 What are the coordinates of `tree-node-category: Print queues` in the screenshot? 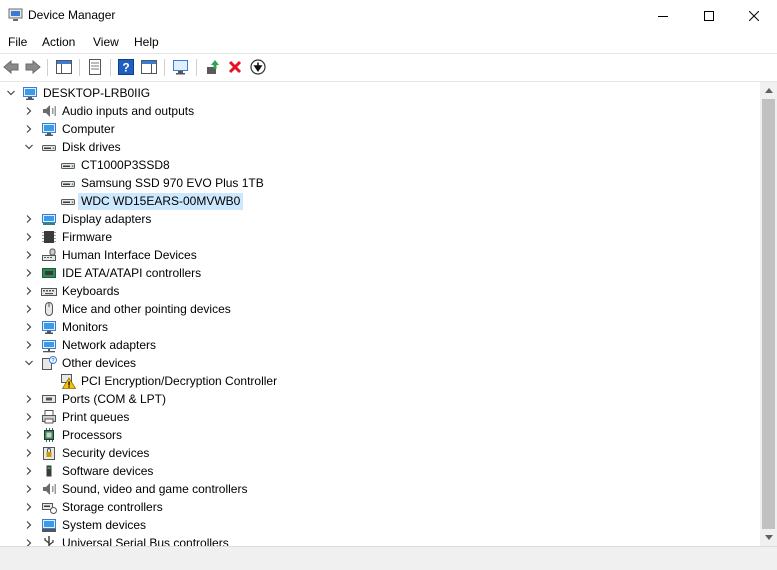 It's located at (380, 417).